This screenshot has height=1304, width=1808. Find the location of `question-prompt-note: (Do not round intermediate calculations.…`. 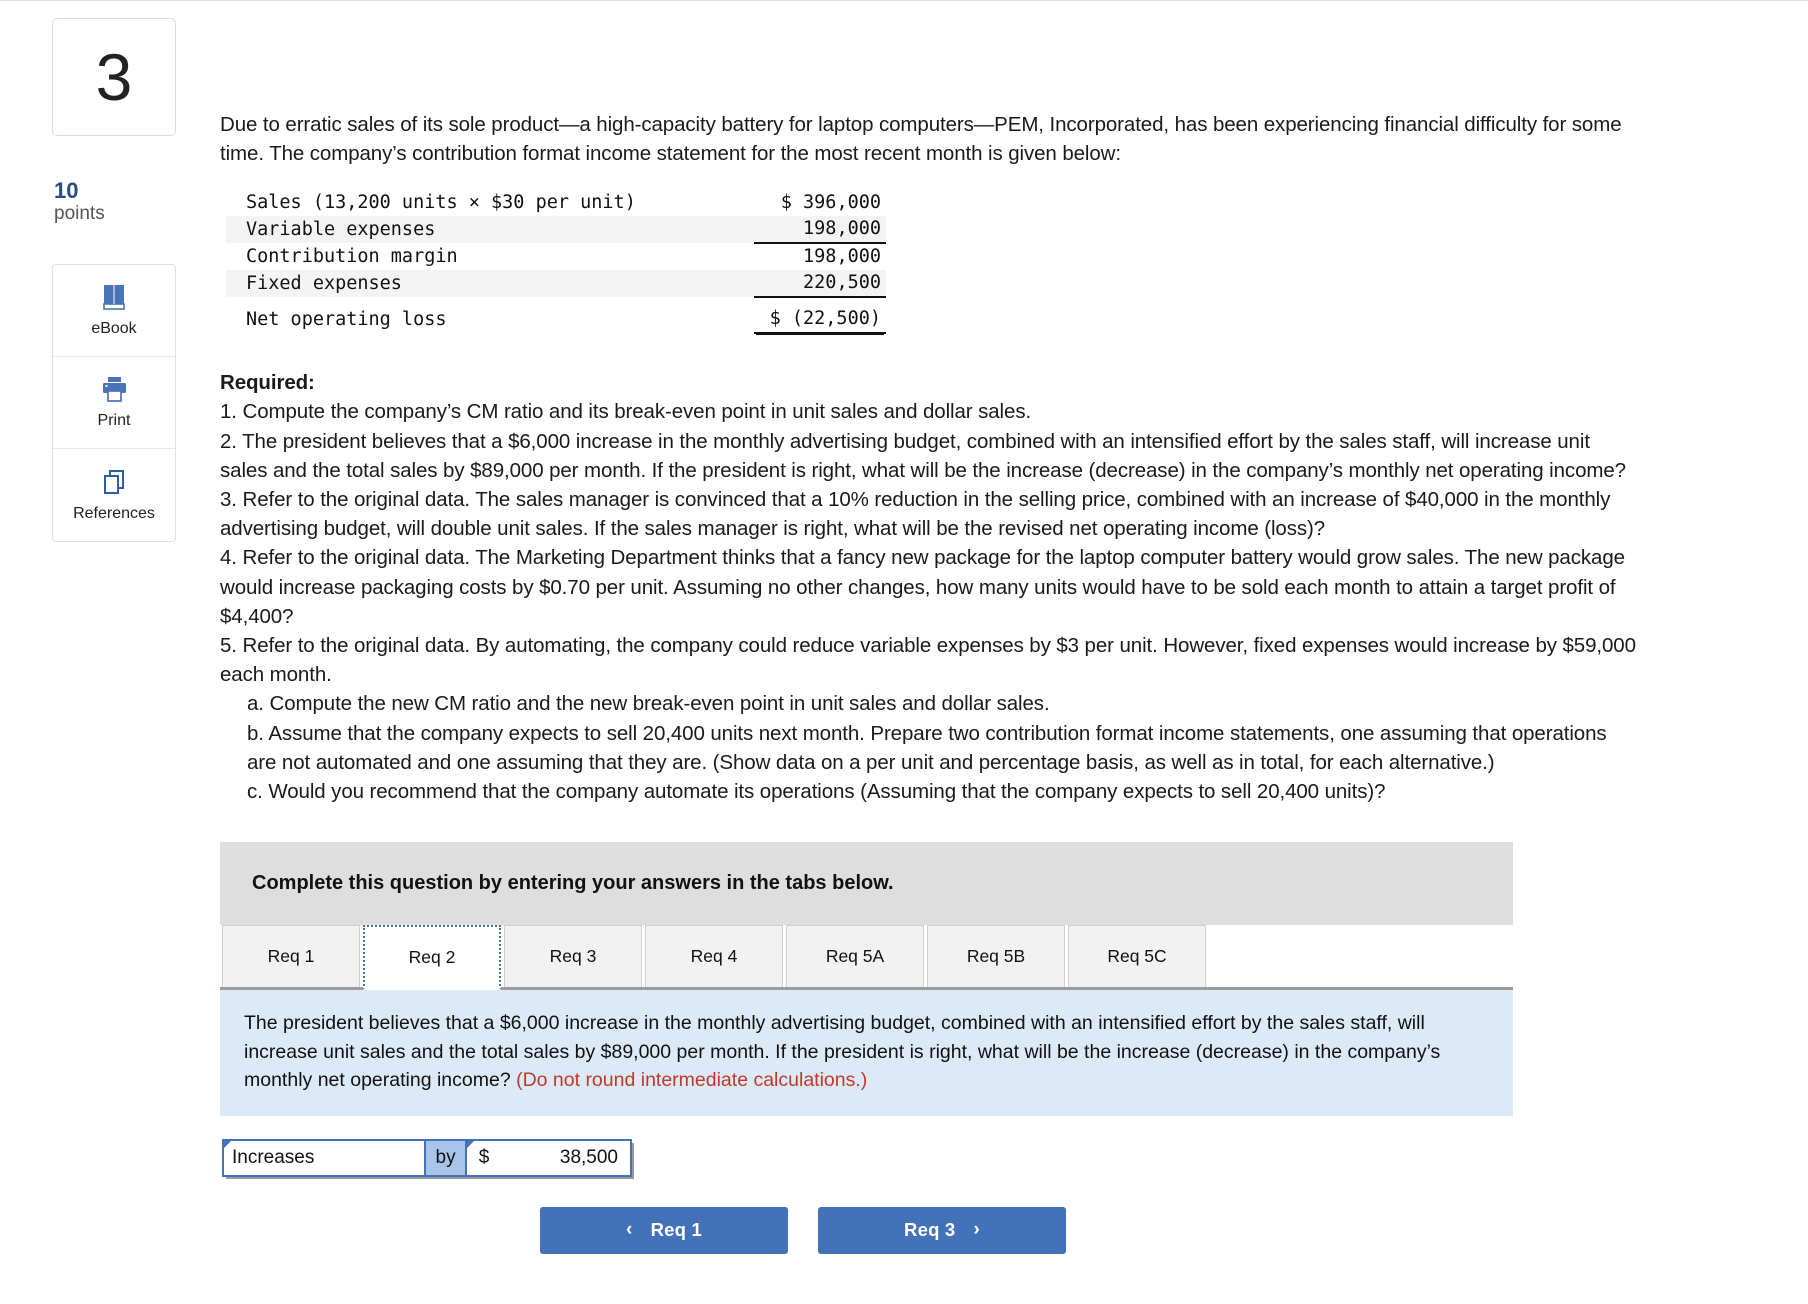

question-prompt-note: (Do not round intermediate calculations.… is located at coordinates (692, 1080).